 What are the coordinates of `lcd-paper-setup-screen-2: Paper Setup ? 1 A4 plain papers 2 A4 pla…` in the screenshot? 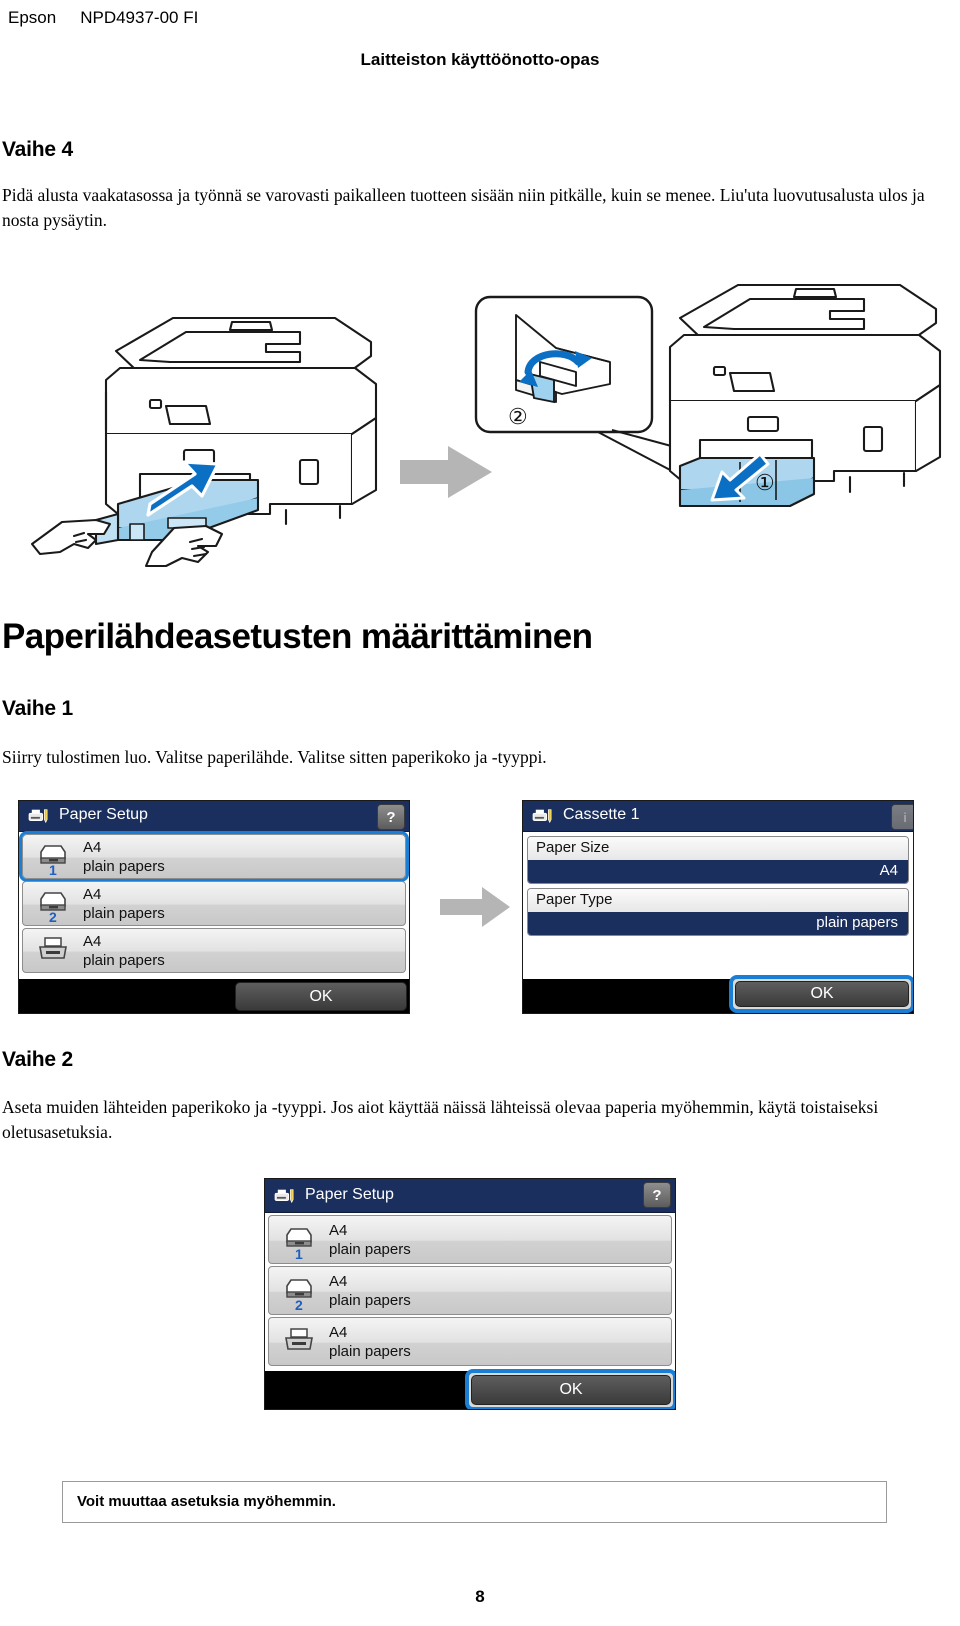 It's located at (470, 1294).